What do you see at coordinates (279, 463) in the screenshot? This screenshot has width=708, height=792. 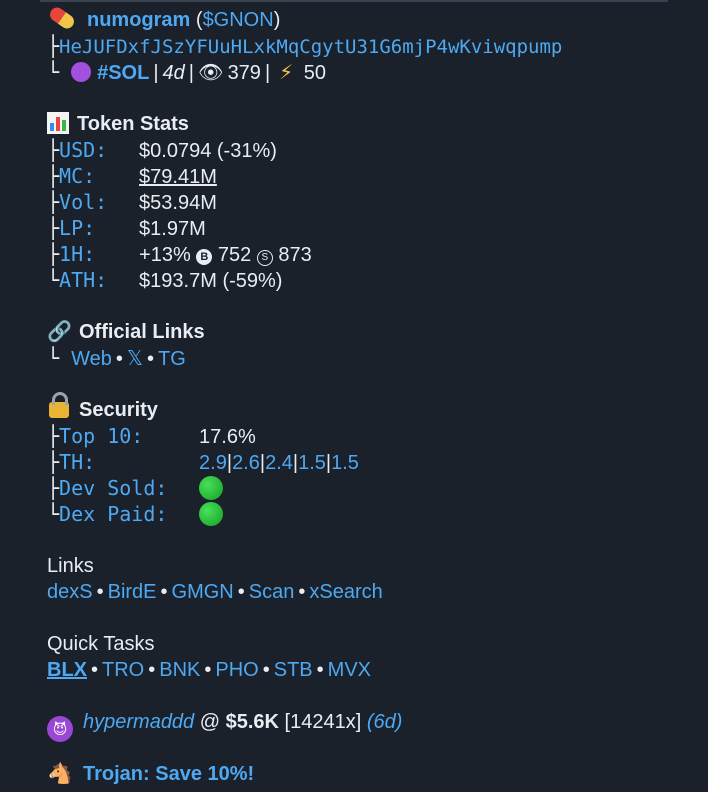 I see `th-value: 2.4` at bounding box center [279, 463].